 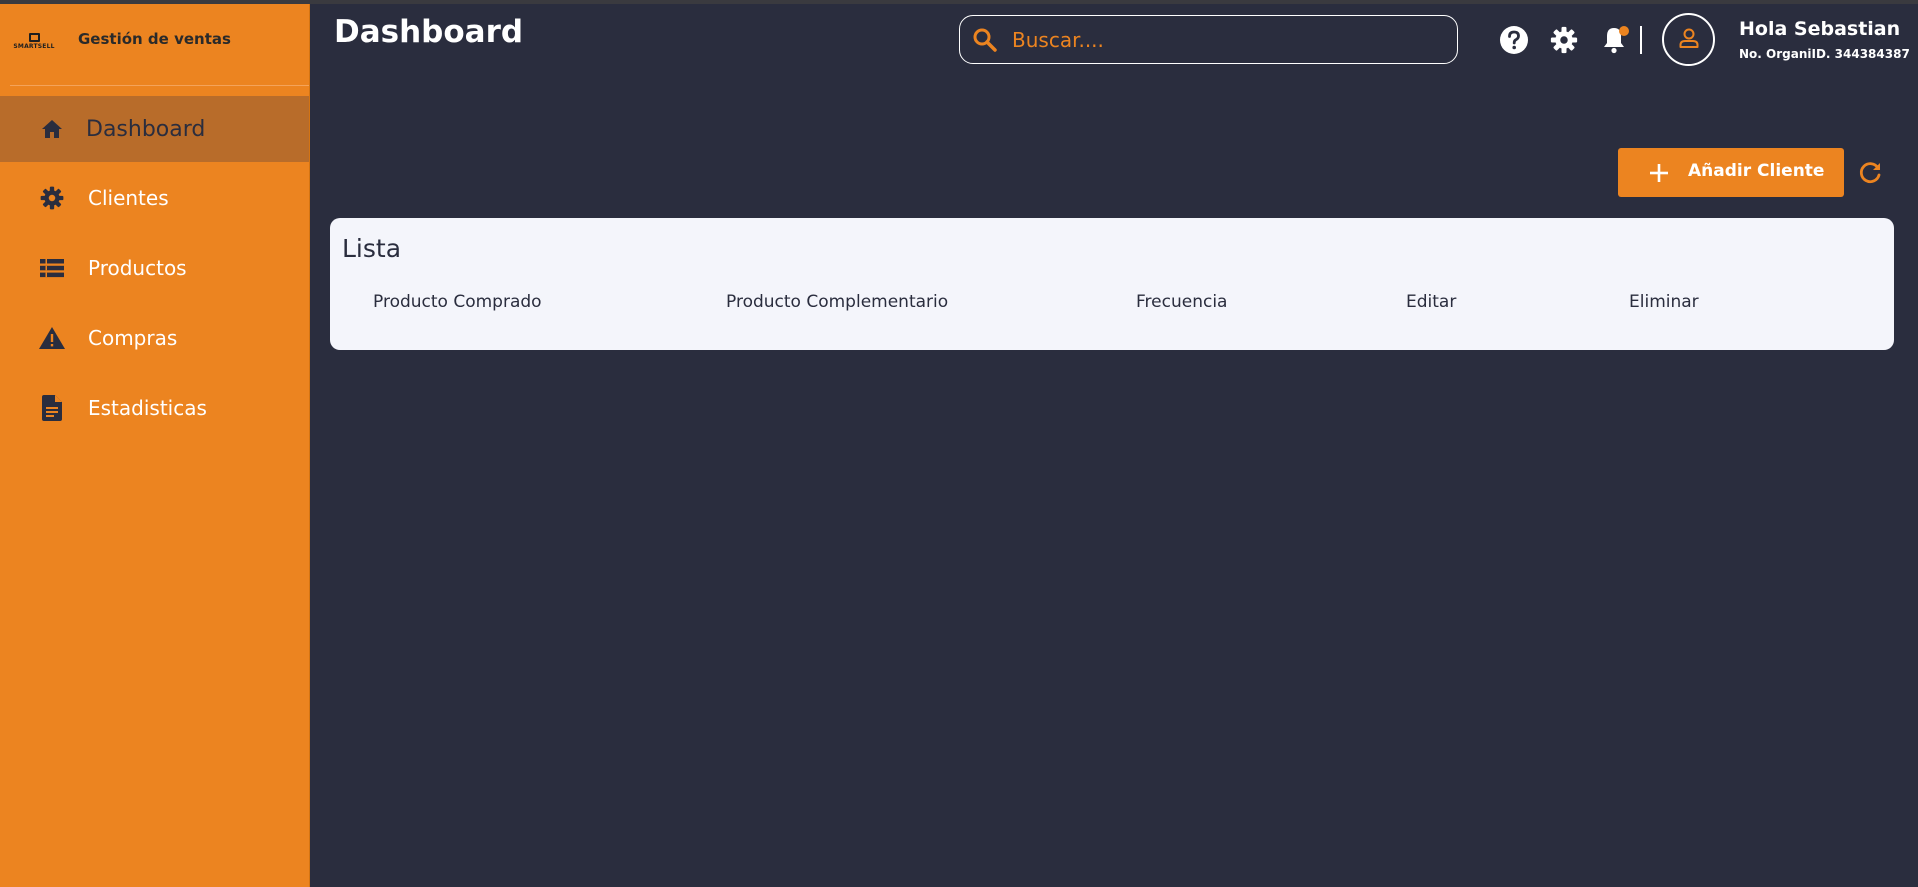 What do you see at coordinates (837, 302) in the screenshot?
I see `column-header-producto-complementario: Producto Complementario` at bounding box center [837, 302].